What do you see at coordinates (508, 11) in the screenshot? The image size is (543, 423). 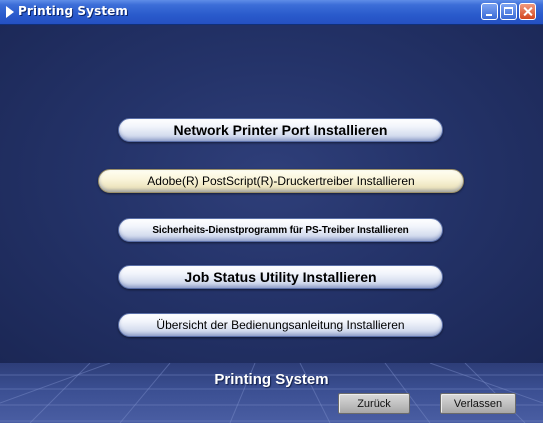 I see `maximize-icon` at bounding box center [508, 11].